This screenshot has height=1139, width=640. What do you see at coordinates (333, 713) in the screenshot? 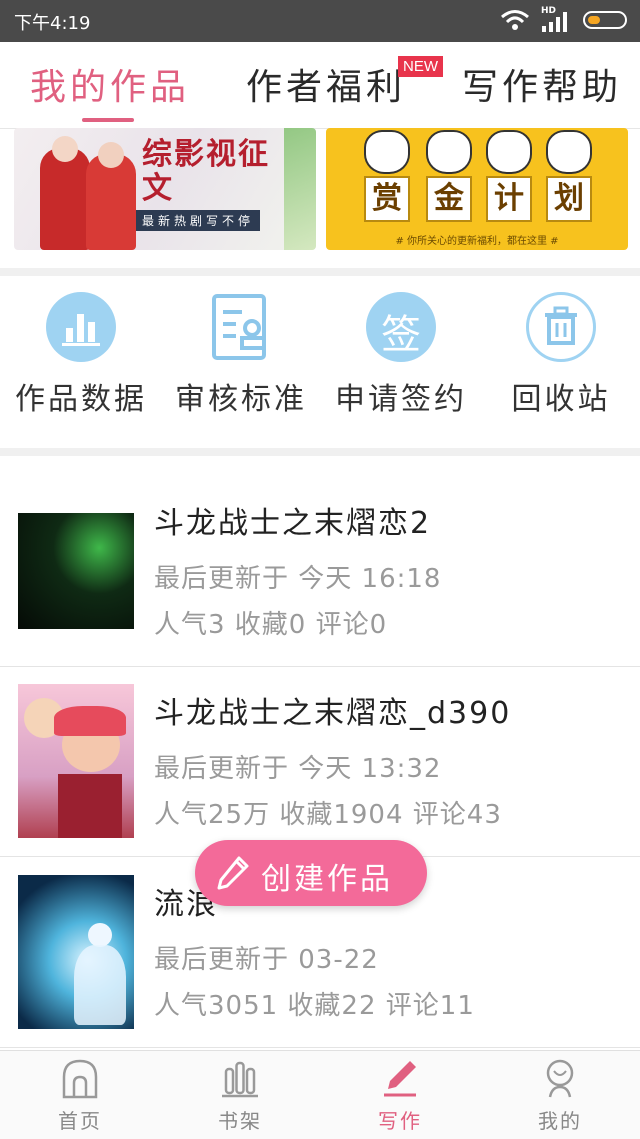
I see `work-title: 斗龙战士之末熠恋_d390` at bounding box center [333, 713].